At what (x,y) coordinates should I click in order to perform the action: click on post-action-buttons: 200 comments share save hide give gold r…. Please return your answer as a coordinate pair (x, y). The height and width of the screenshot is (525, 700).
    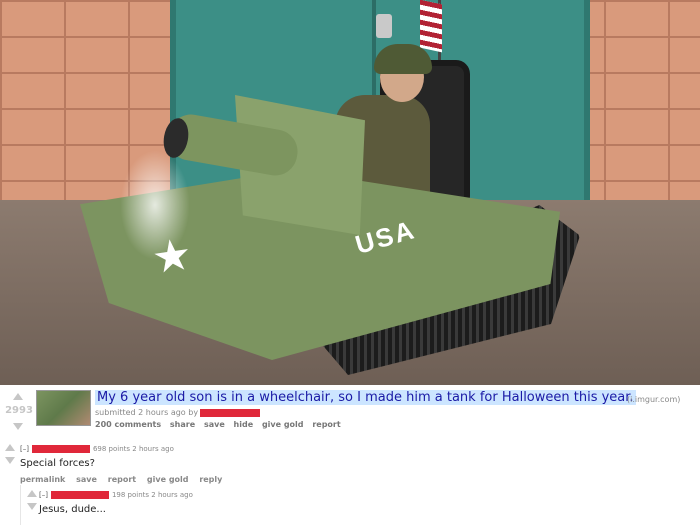
    Looking at the image, I should click on (221, 424).